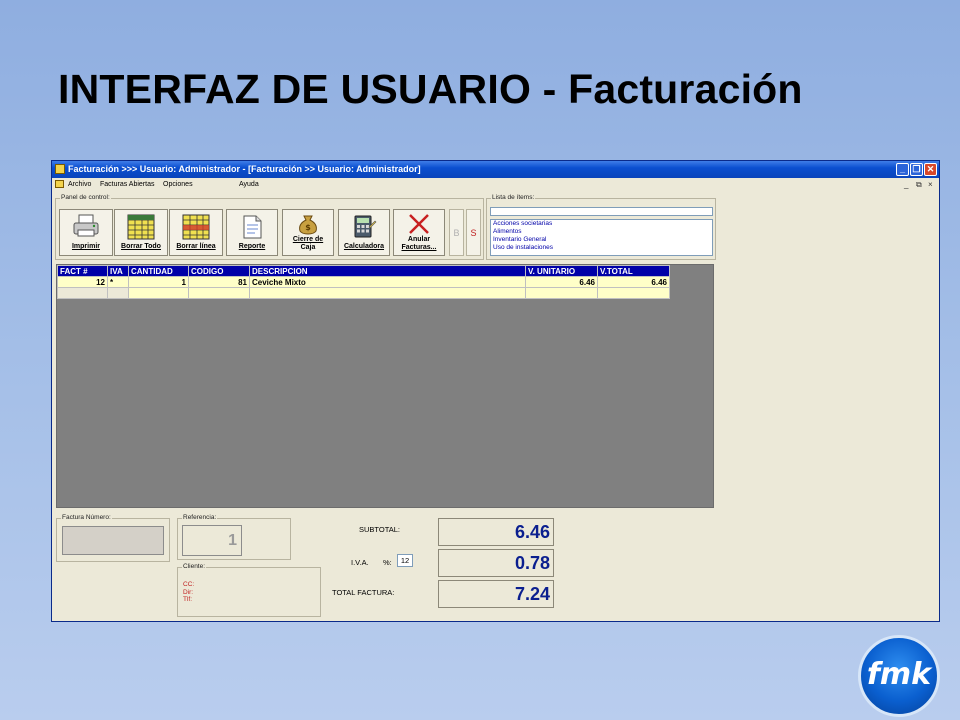 Image resolution: width=960 pixels, height=720 pixels. What do you see at coordinates (473, 232) in the screenshot?
I see `s-button: S` at bounding box center [473, 232].